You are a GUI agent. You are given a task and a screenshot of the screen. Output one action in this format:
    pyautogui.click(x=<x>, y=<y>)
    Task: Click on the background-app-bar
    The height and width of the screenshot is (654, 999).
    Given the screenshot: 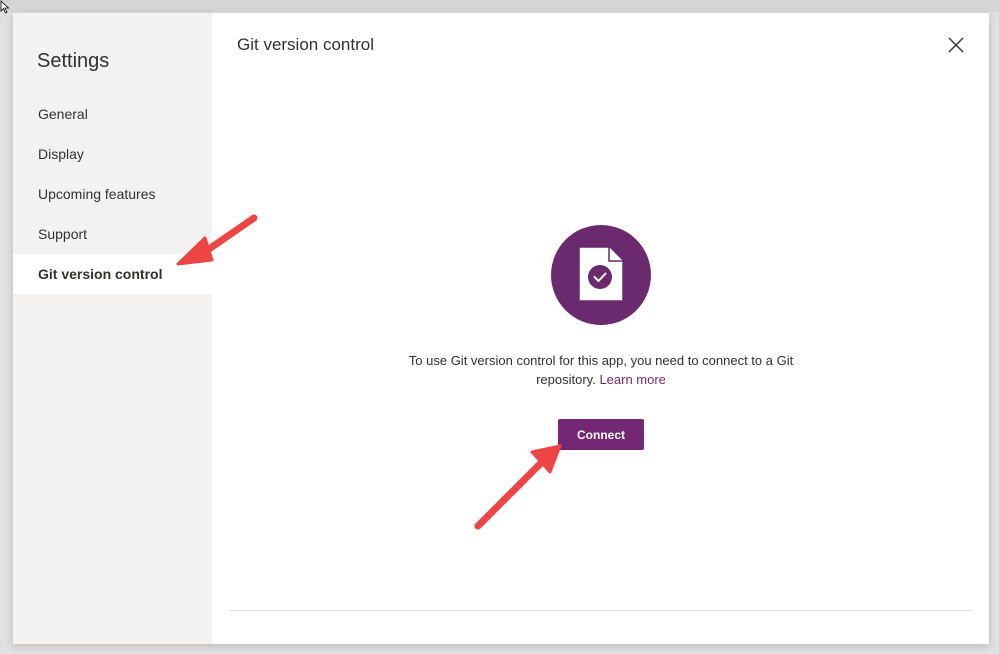 What is the action you would take?
    pyautogui.click(x=499, y=6)
    